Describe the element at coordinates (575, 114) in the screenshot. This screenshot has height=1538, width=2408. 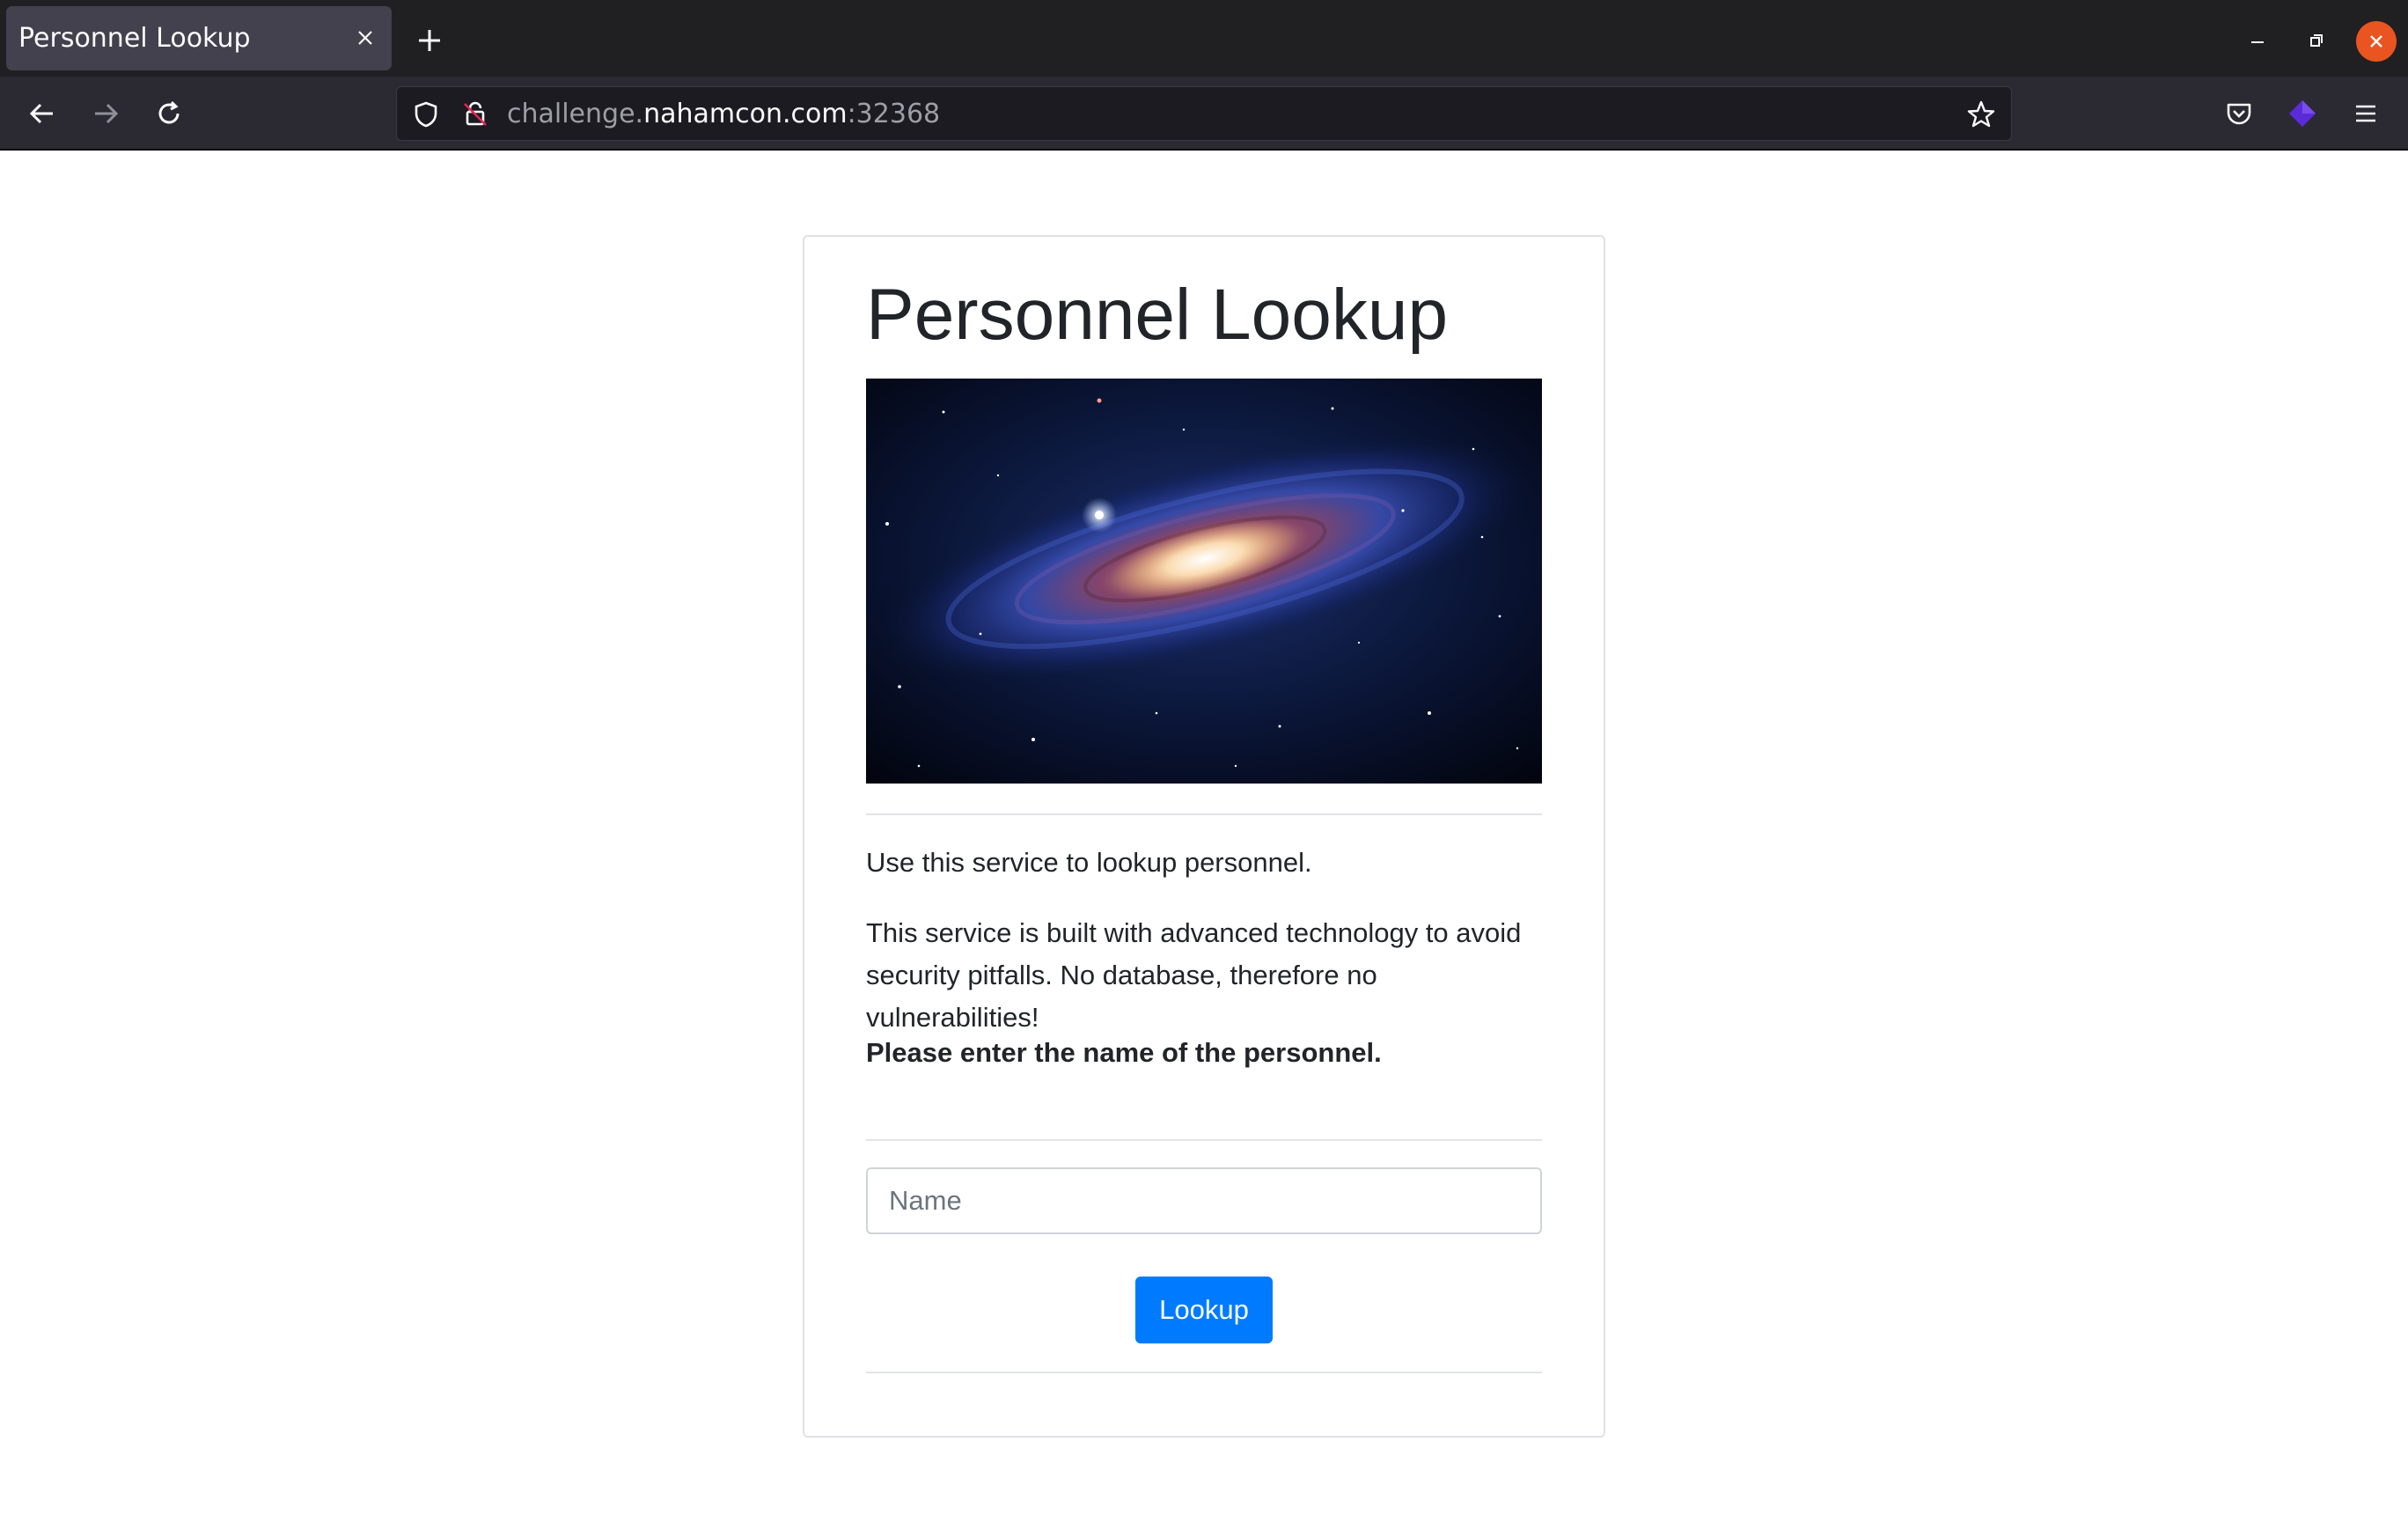
I see `url-subdomain: challenge.` at that location.